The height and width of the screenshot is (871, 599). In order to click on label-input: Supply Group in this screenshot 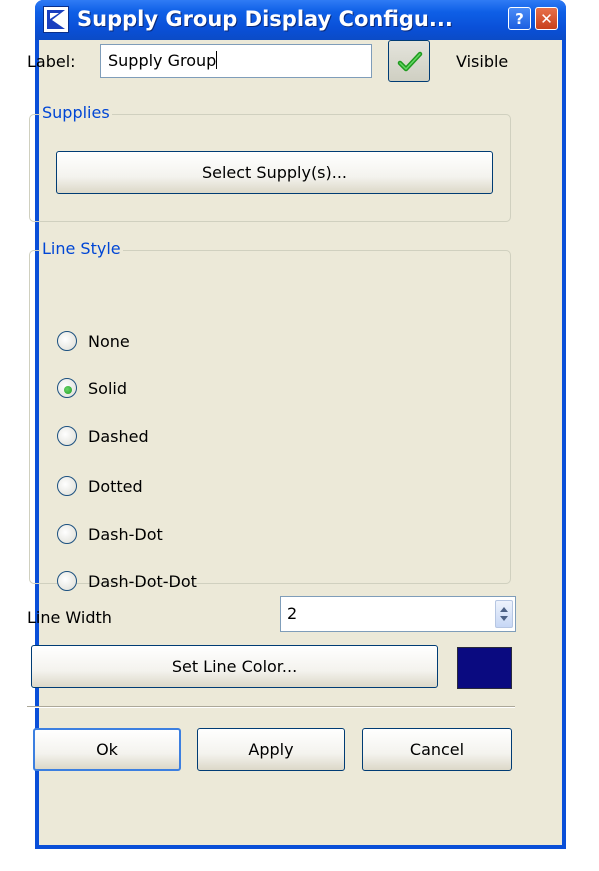, I will do `click(236, 61)`.